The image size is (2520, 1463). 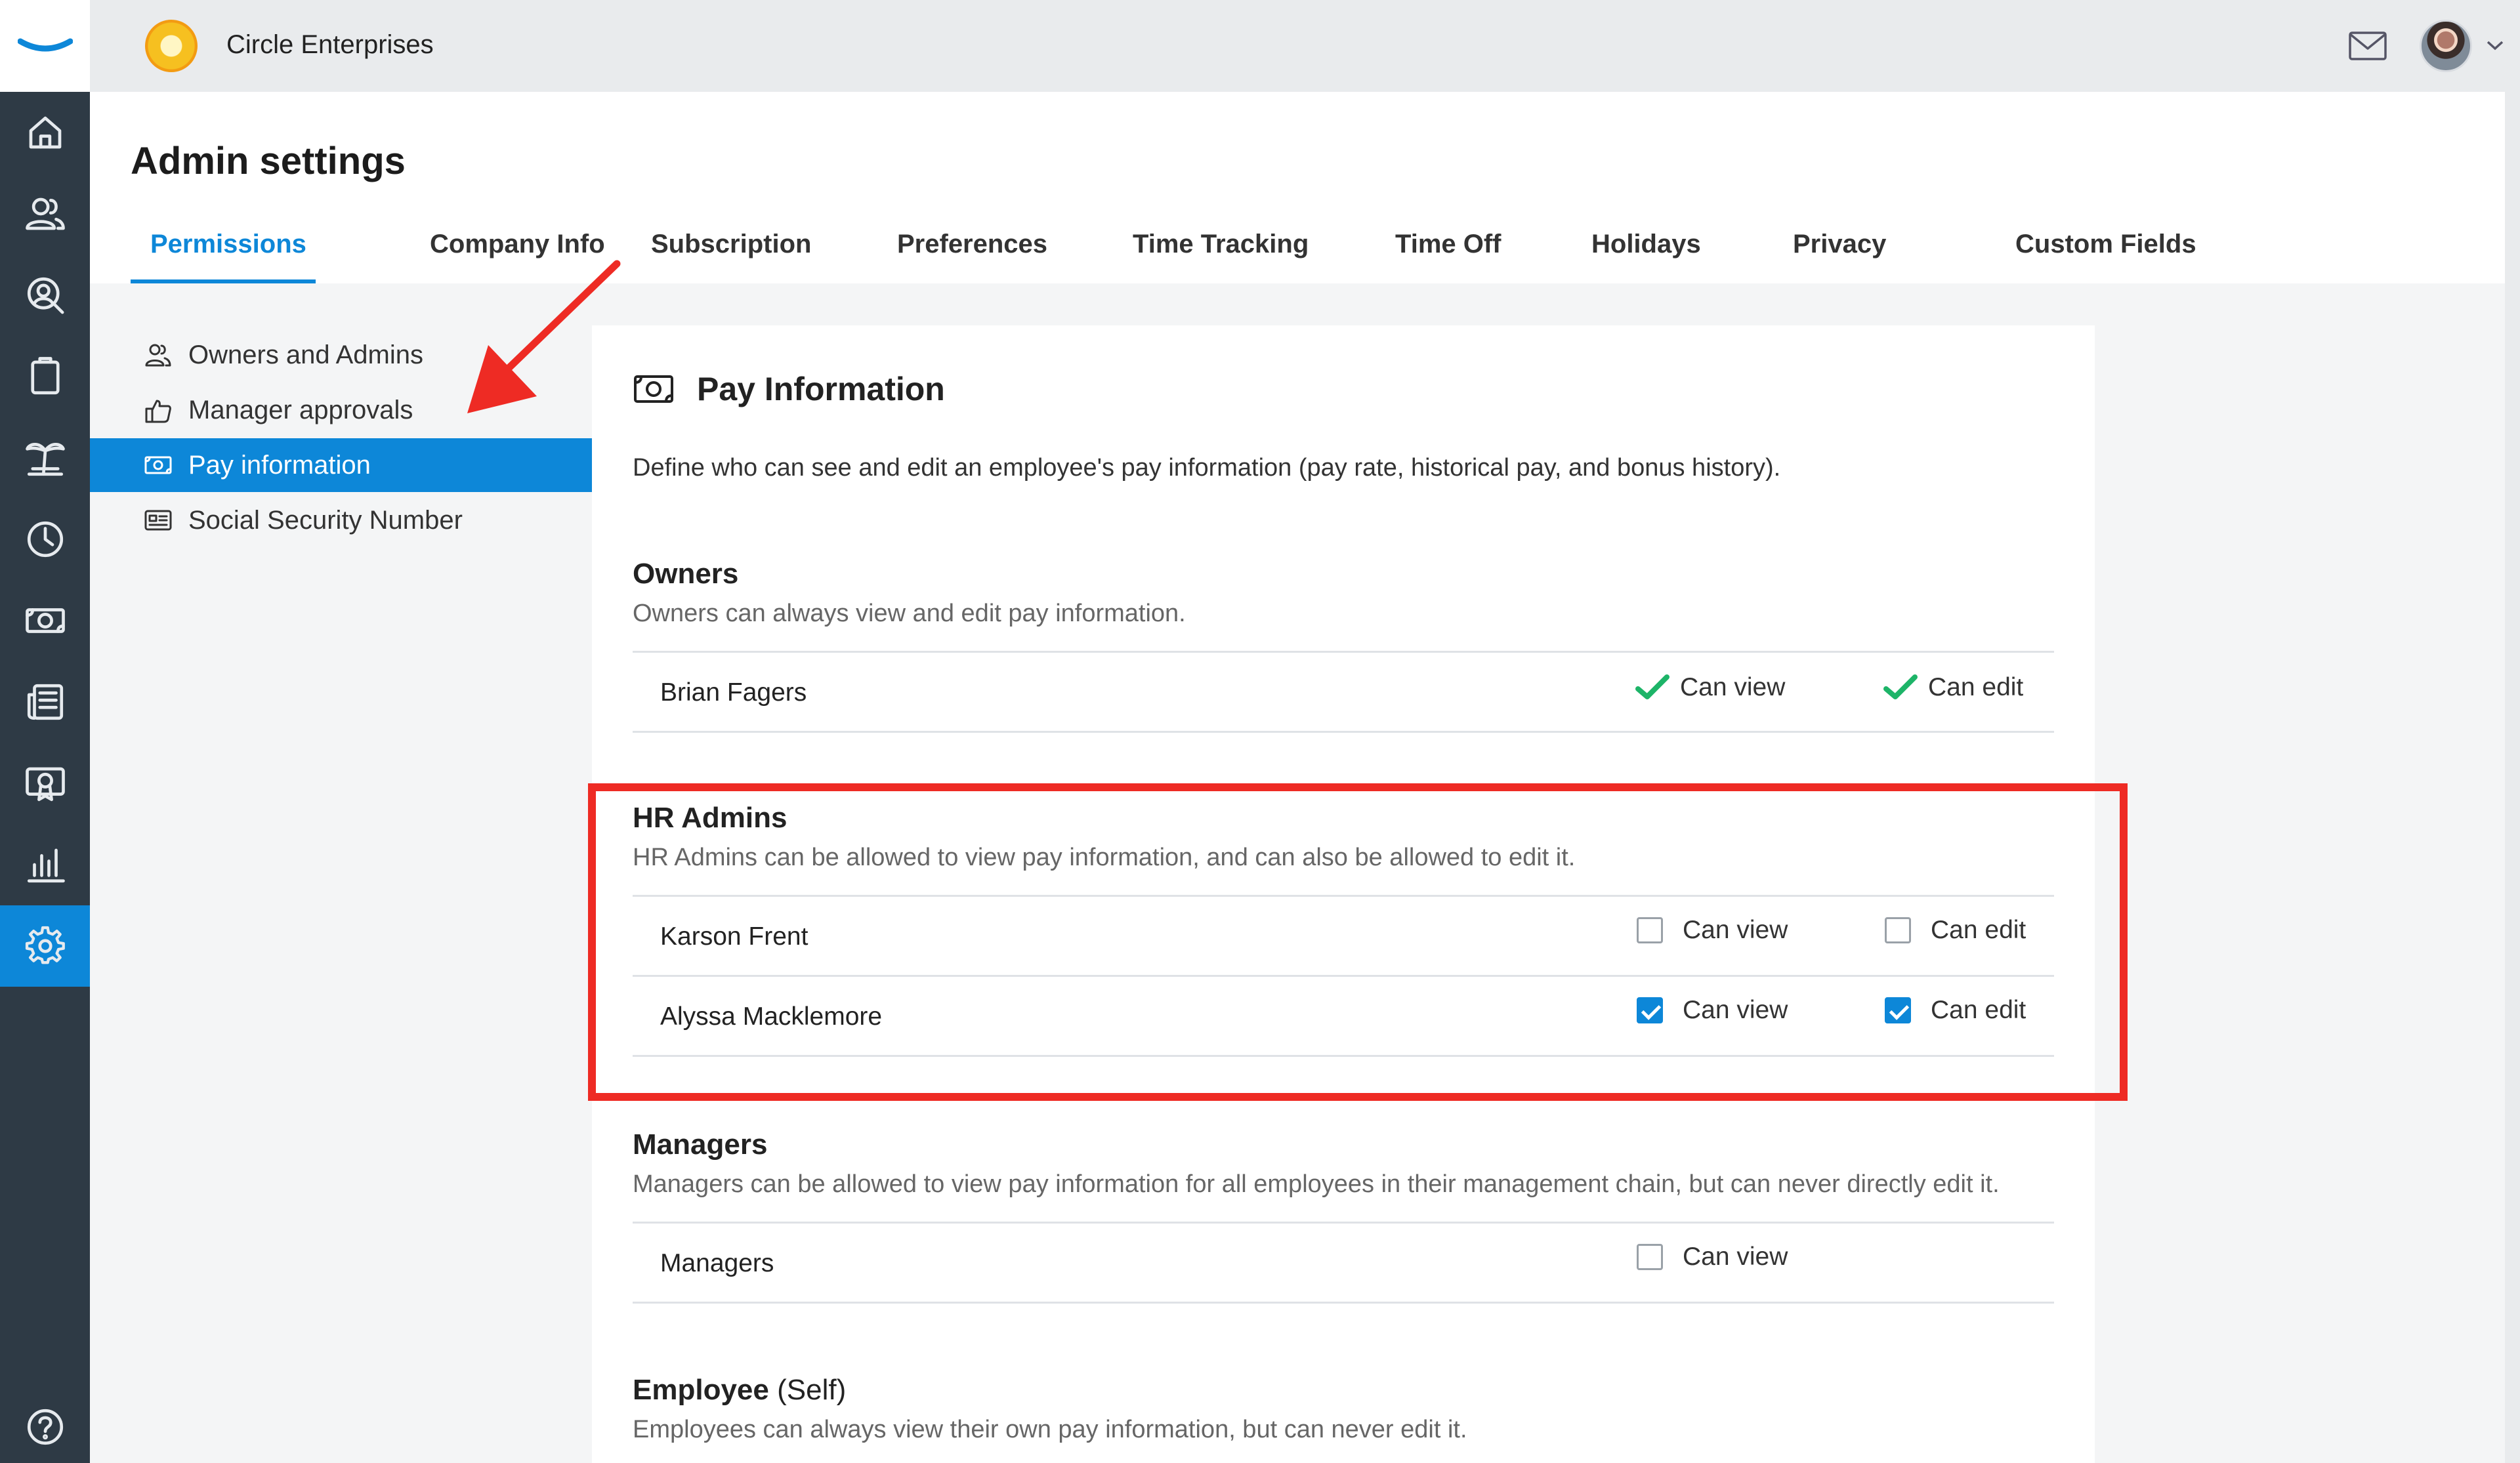 I want to click on can-view-checkbox, so click(x=1650, y=1257).